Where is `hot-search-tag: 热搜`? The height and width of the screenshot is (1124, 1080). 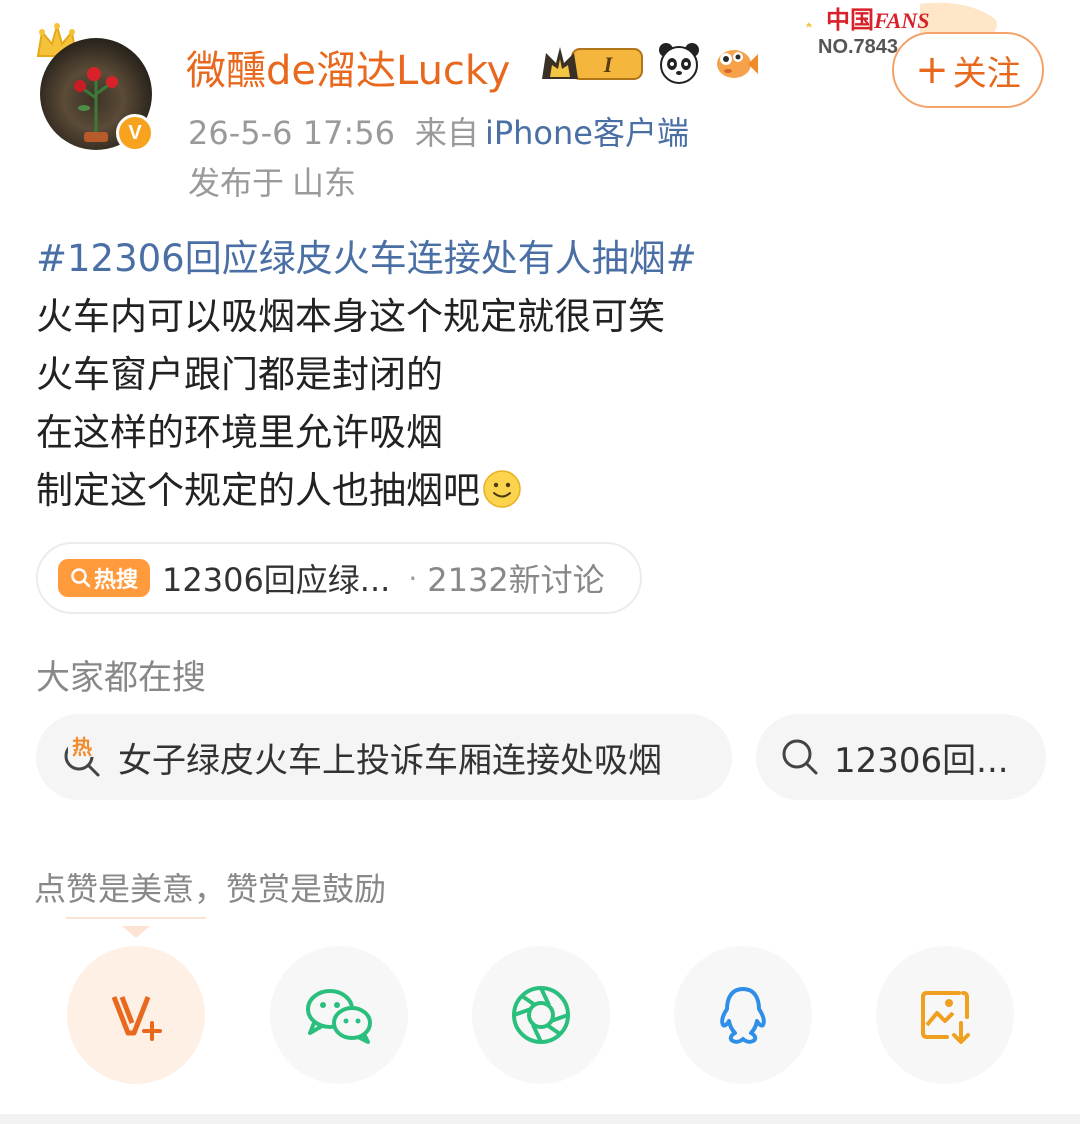 hot-search-tag: 热搜 is located at coordinates (104, 578).